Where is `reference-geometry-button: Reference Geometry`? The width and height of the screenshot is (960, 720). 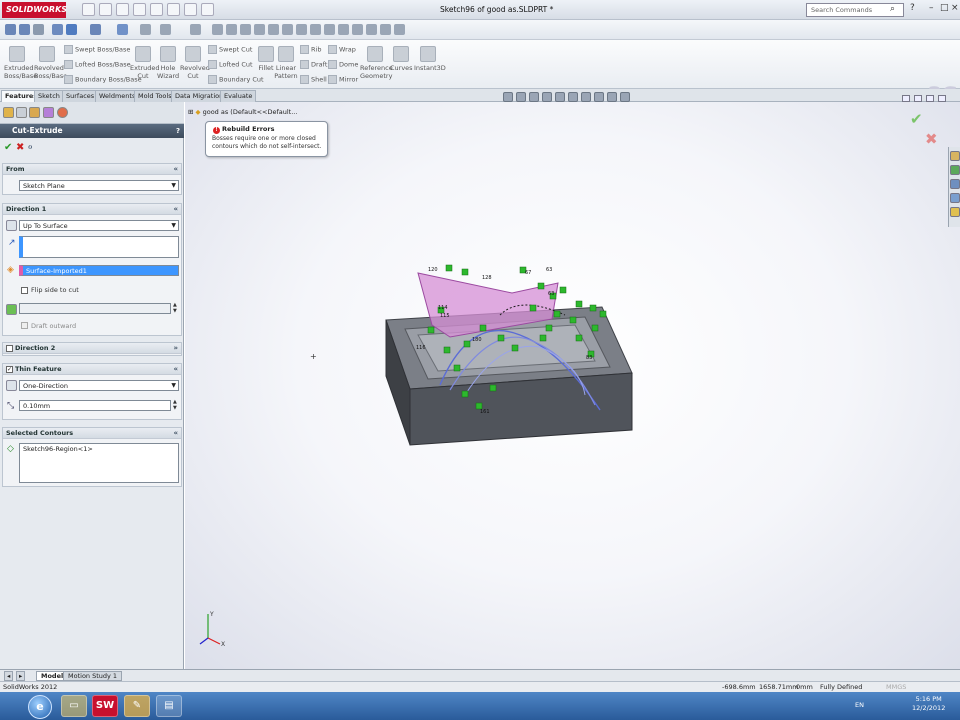 reference-geometry-button: Reference Geometry is located at coordinates (376, 63).